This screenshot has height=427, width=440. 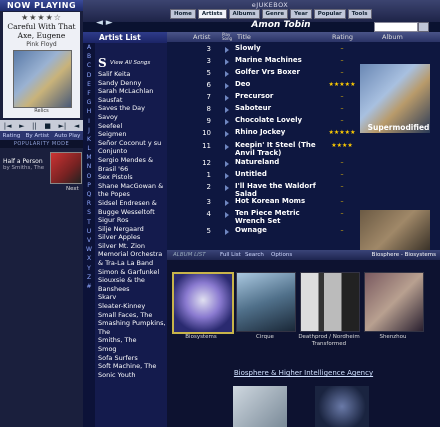 What do you see at coordinates (132, 327) in the screenshot?
I see `artist-list-item: Smashing Pumpkins, The` at bounding box center [132, 327].